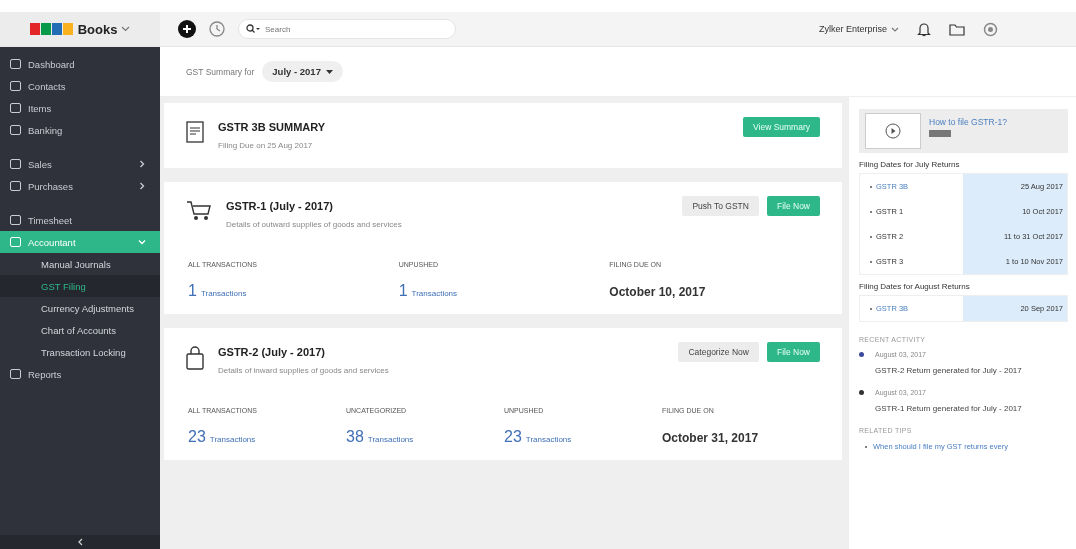  I want to click on return-description: Details of inward supplies of goods and services, so click(304, 370).